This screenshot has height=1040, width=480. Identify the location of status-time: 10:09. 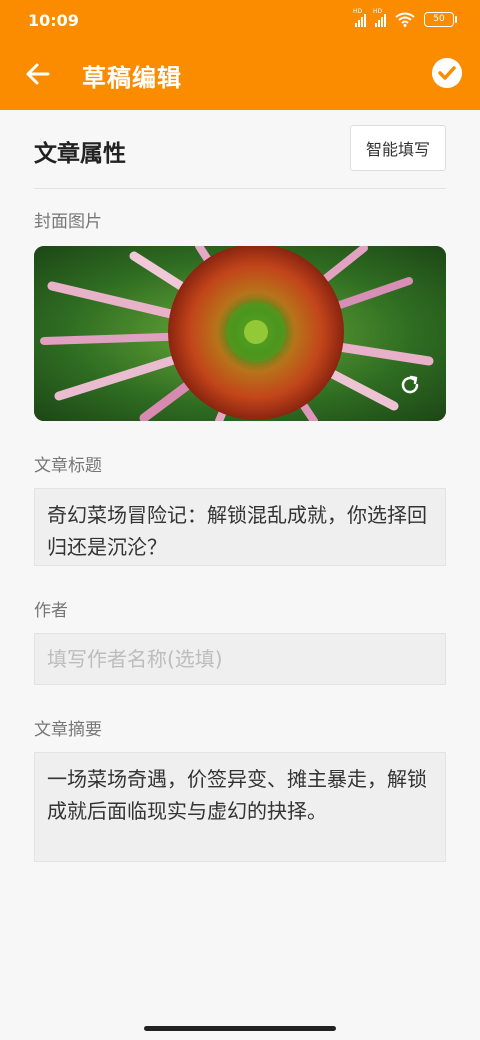
(53, 20).